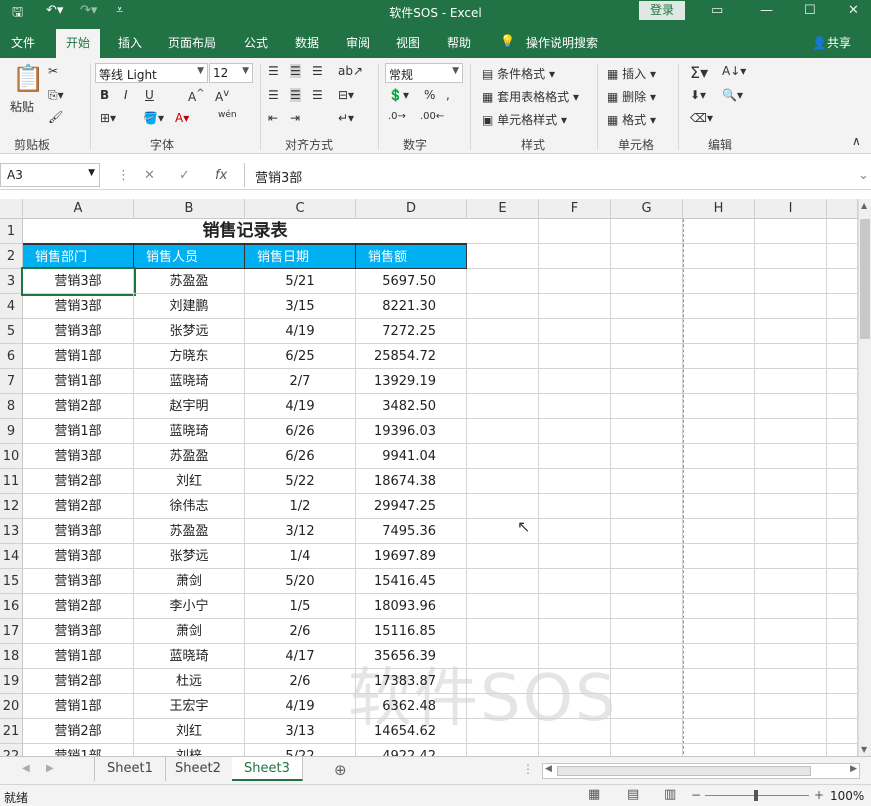  Describe the element at coordinates (594, 794) in the screenshot. I see `normal-view-icon: ▦` at that location.